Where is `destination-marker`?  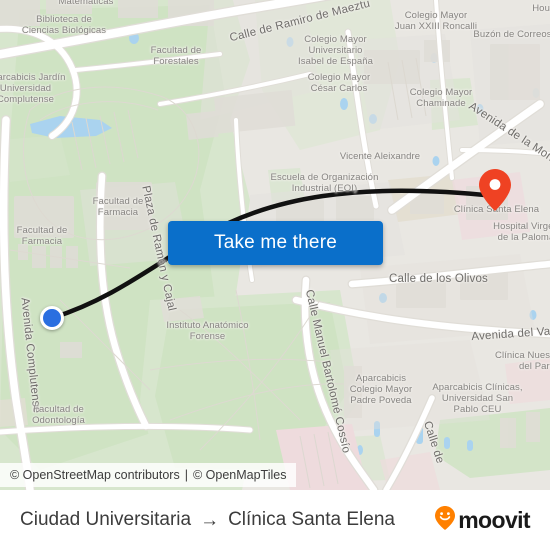
destination-marker is located at coordinates (495, 190).